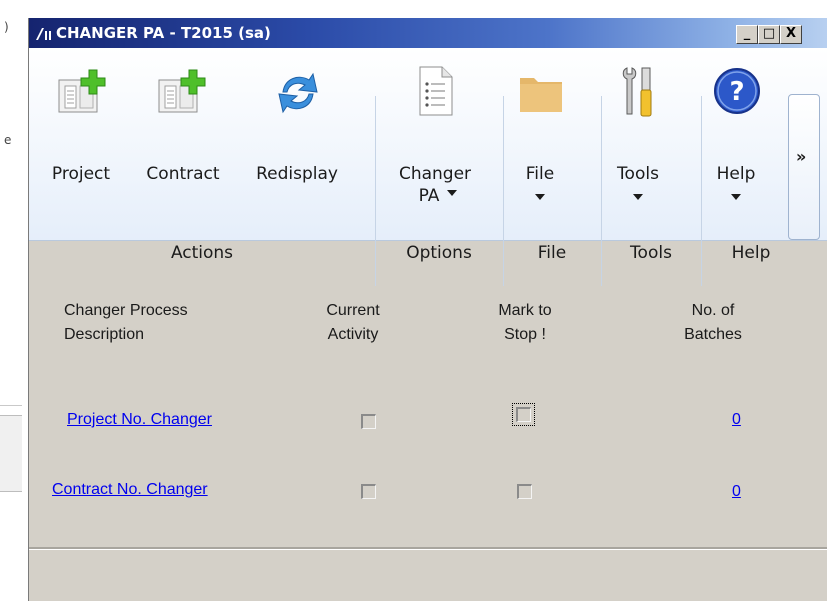 The height and width of the screenshot is (601, 827). I want to click on ribbon-overflow-button: », so click(804, 167).